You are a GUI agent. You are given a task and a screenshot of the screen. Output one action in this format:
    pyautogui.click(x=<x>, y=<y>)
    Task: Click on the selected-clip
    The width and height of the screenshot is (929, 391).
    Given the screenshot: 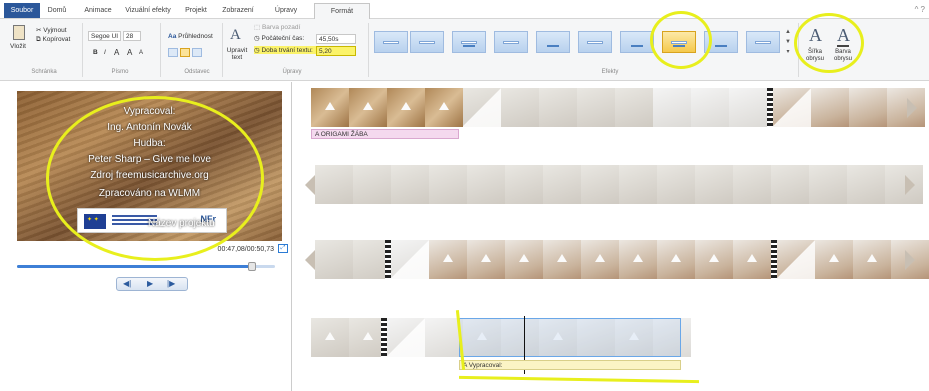 What is the action you would take?
    pyautogui.click(x=570, y=337)
    